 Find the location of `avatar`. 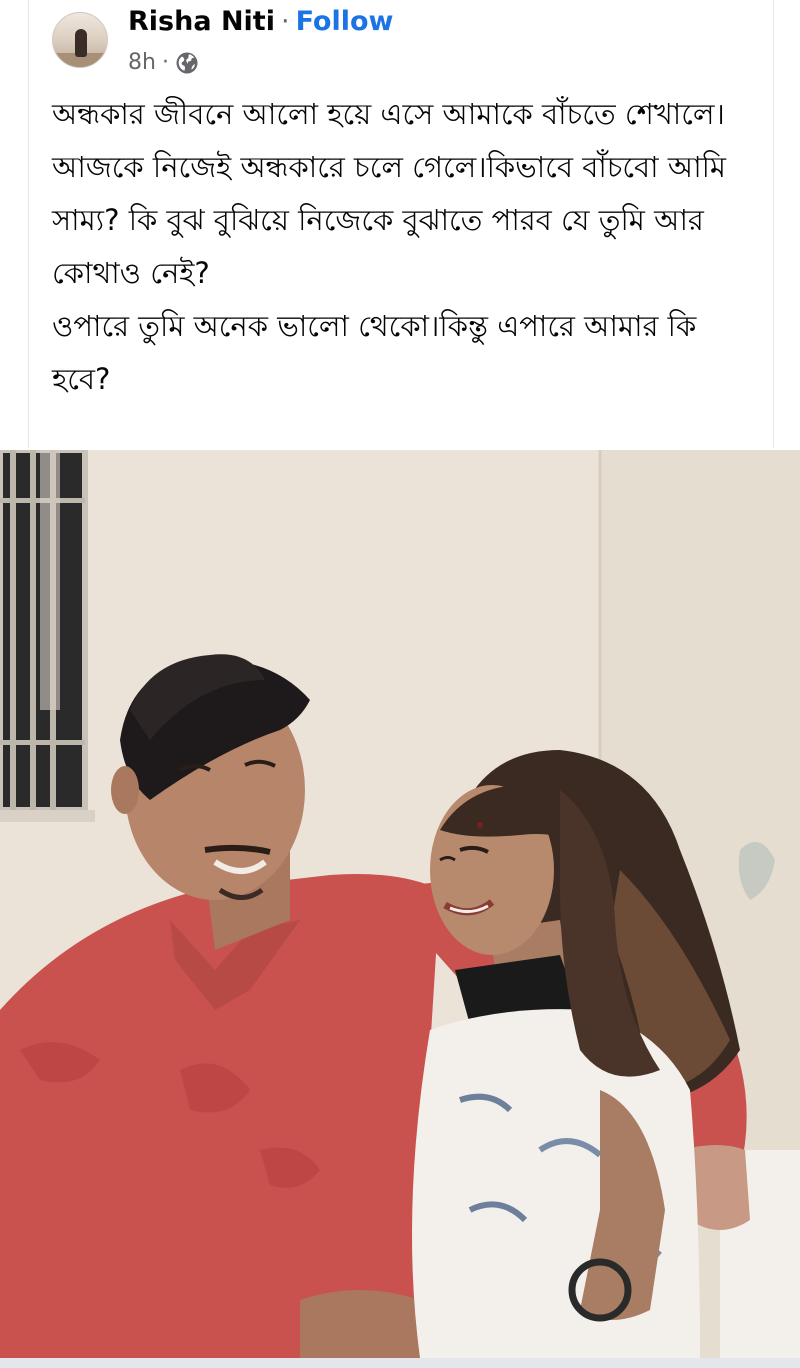

avatar is located at coordinates (80, 40).